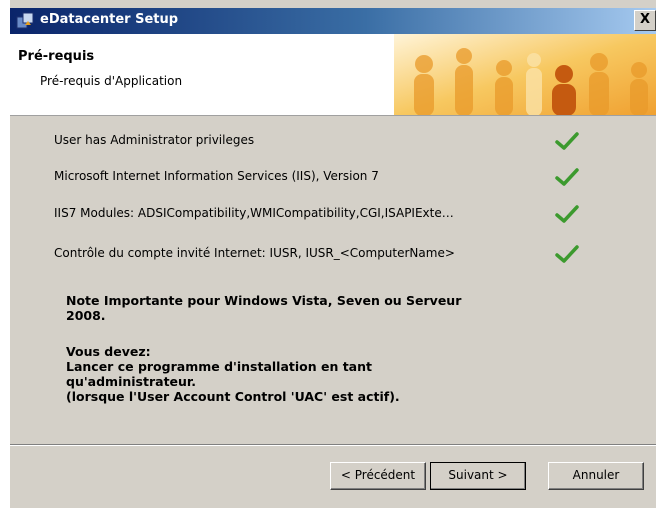 This screenshot has width=656, height=508. What do you see at coordinates (109, 19) in the screenshot?
I see `window-title: eDatacenter Setup` at bounding box center [109, 19].